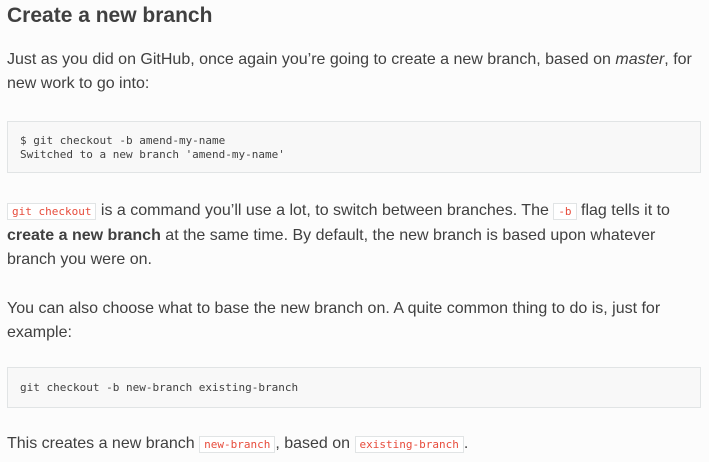 The width and height of the screenshot is (709, 462). Describe the element at coordinates (103, 443) in the screenshot. I see `result-text-a: This creates a new branch` at that location.